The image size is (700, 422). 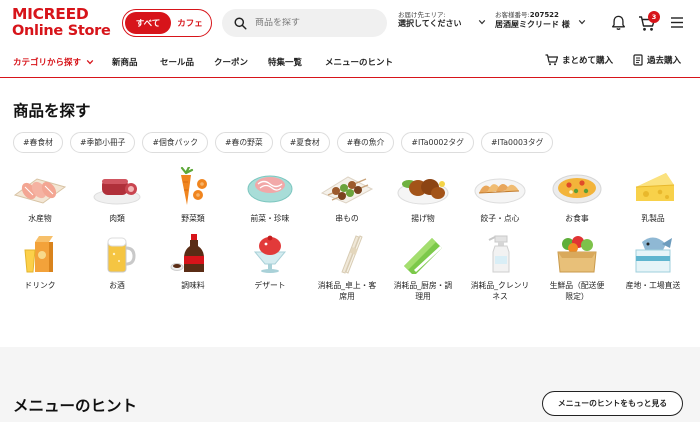 What do you see at coordinates (75, 406) in the screenshot?
I see `menu-hints-title: メニューのヒント` at bounding box center [75, 406].